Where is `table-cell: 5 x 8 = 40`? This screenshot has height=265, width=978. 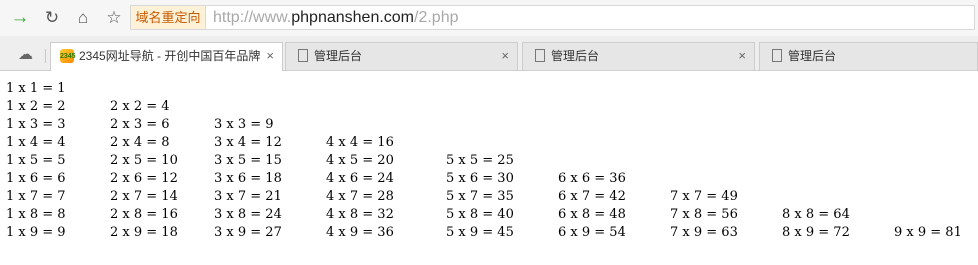
table-cell: 5 x 8 = 40 is located at coordinates (480, 214).